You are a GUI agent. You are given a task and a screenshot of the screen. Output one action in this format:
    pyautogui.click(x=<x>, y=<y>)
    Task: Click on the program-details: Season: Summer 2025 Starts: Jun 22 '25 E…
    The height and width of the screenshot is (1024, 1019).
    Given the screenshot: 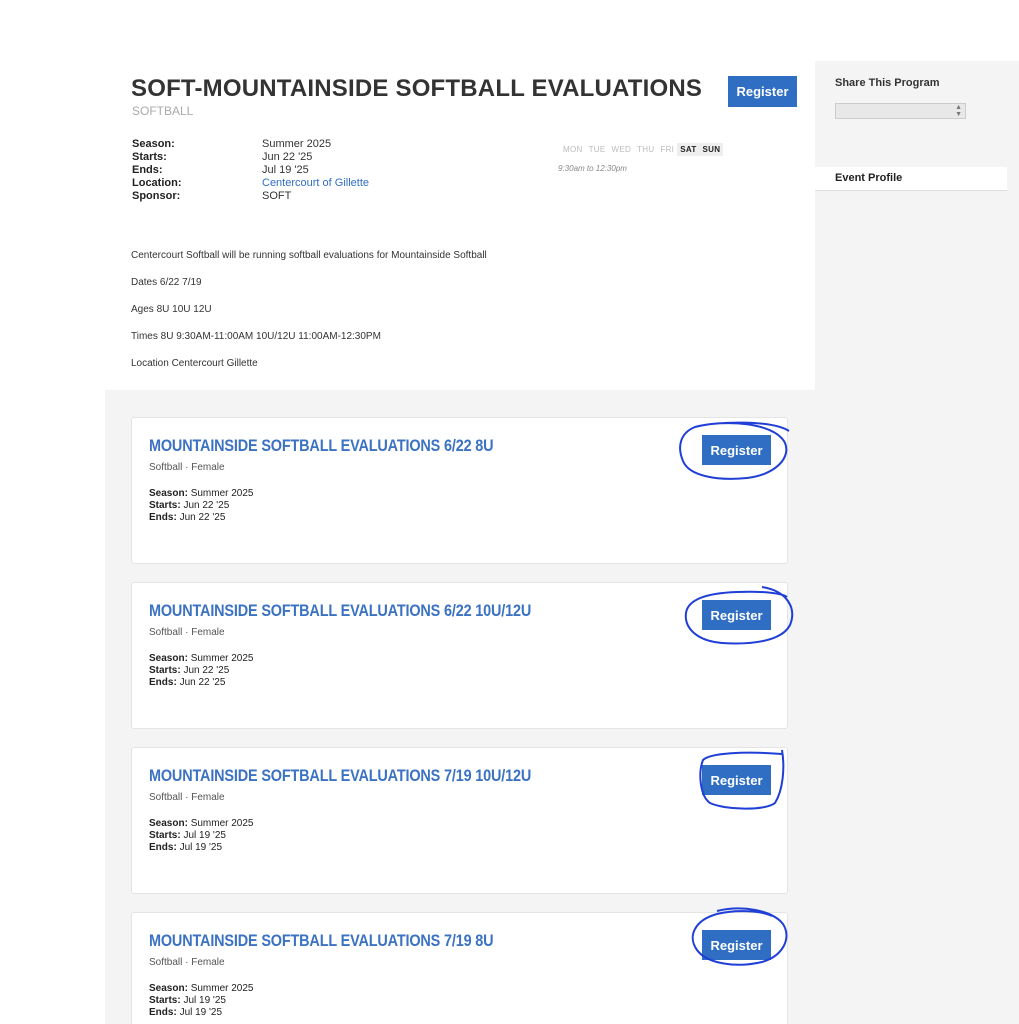 What is the action you would take?
    pyautogui.click(x=250, y=170)
    